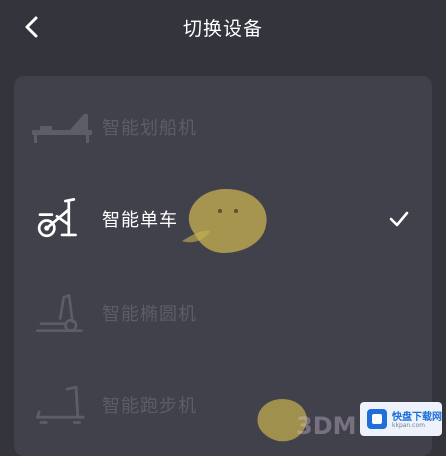  I want to click on watermark-badge: 快盘下载网 kkpan.com, so click(401, 419).